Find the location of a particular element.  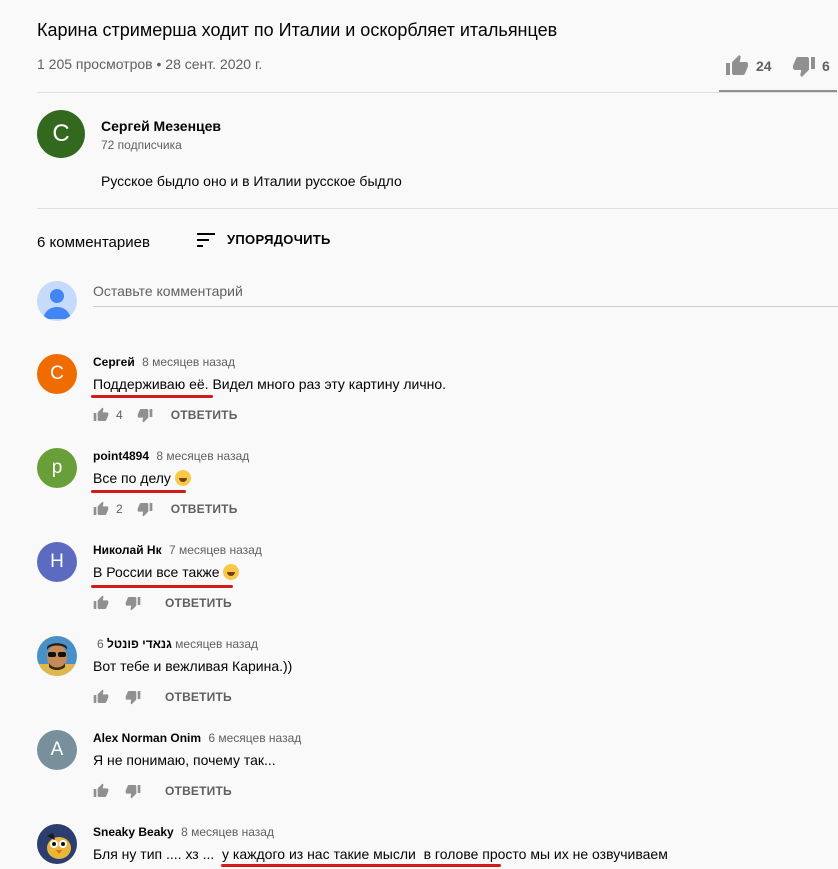

subscriber-count: 72 подписчика is located at coordinates (141, 145).